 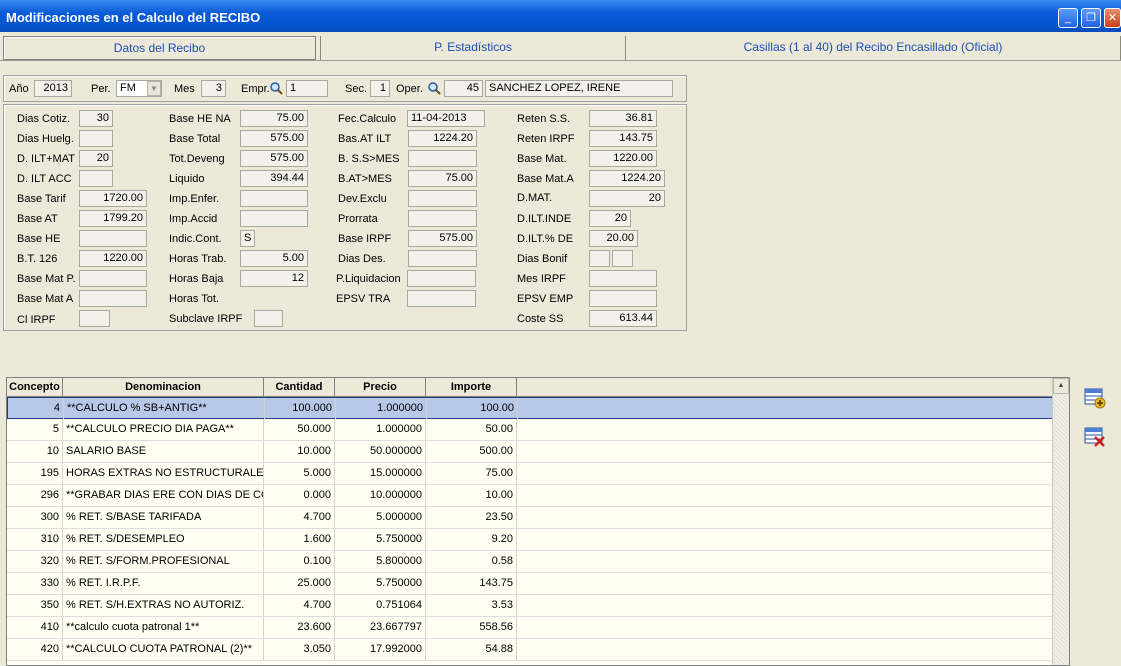 What do you see at coordinates (163, 387) in the screenshot?
I see `column-header-denominacion: Denominacion` at bounding box center [163, 387].